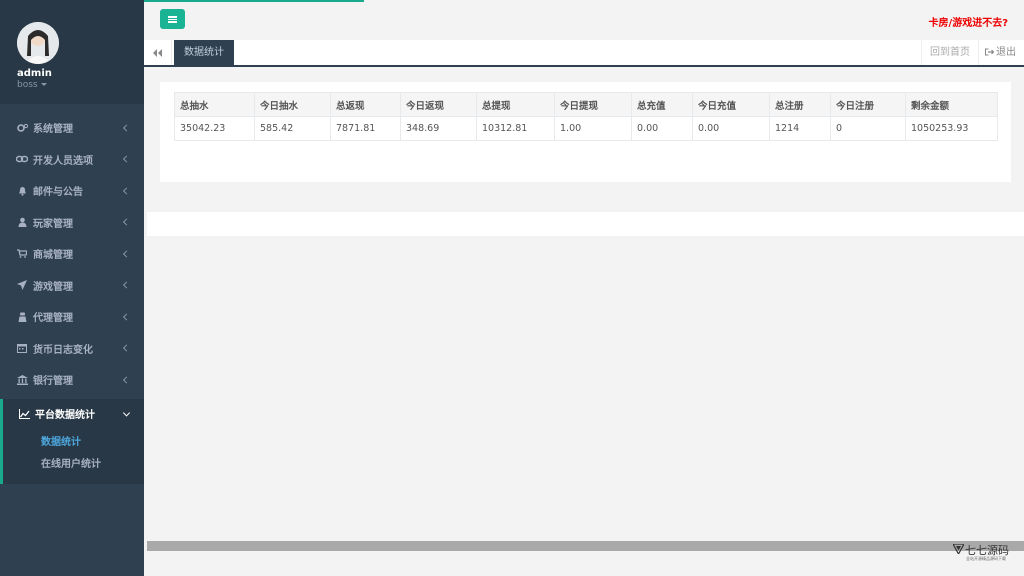  What do you see at coordinates (593, 128) in the screenshot?
I see `table-cell: 1.00` at bounding box center [593, 128].